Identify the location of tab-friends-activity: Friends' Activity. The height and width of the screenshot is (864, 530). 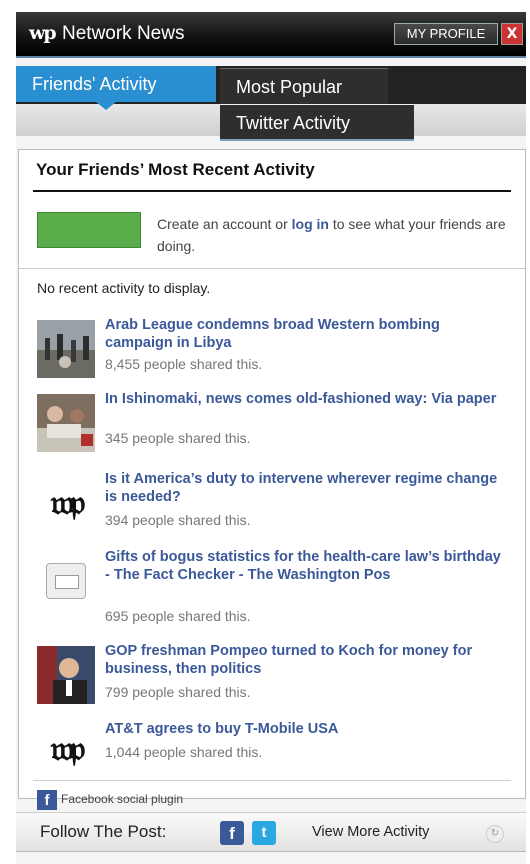
(116, 88).